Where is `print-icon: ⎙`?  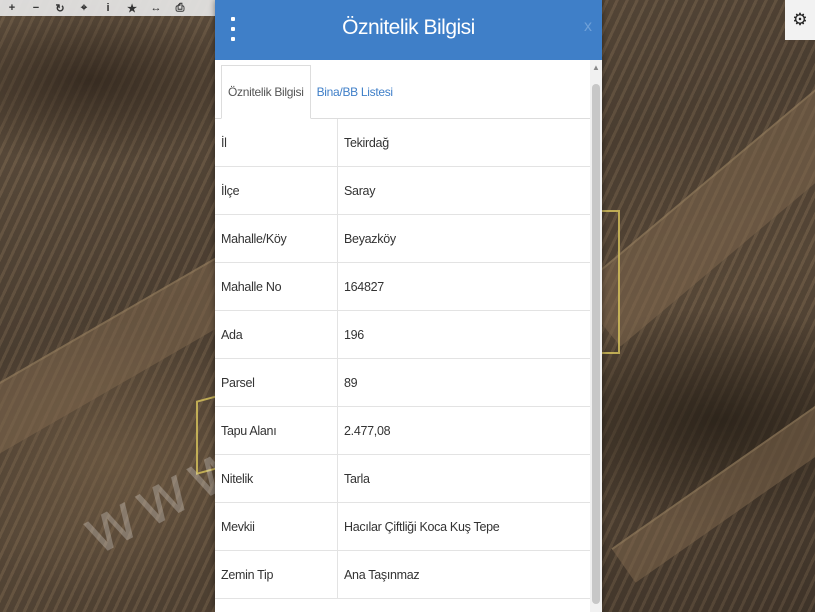
print-icon: ⎙ is located at coordinates (180, 8).